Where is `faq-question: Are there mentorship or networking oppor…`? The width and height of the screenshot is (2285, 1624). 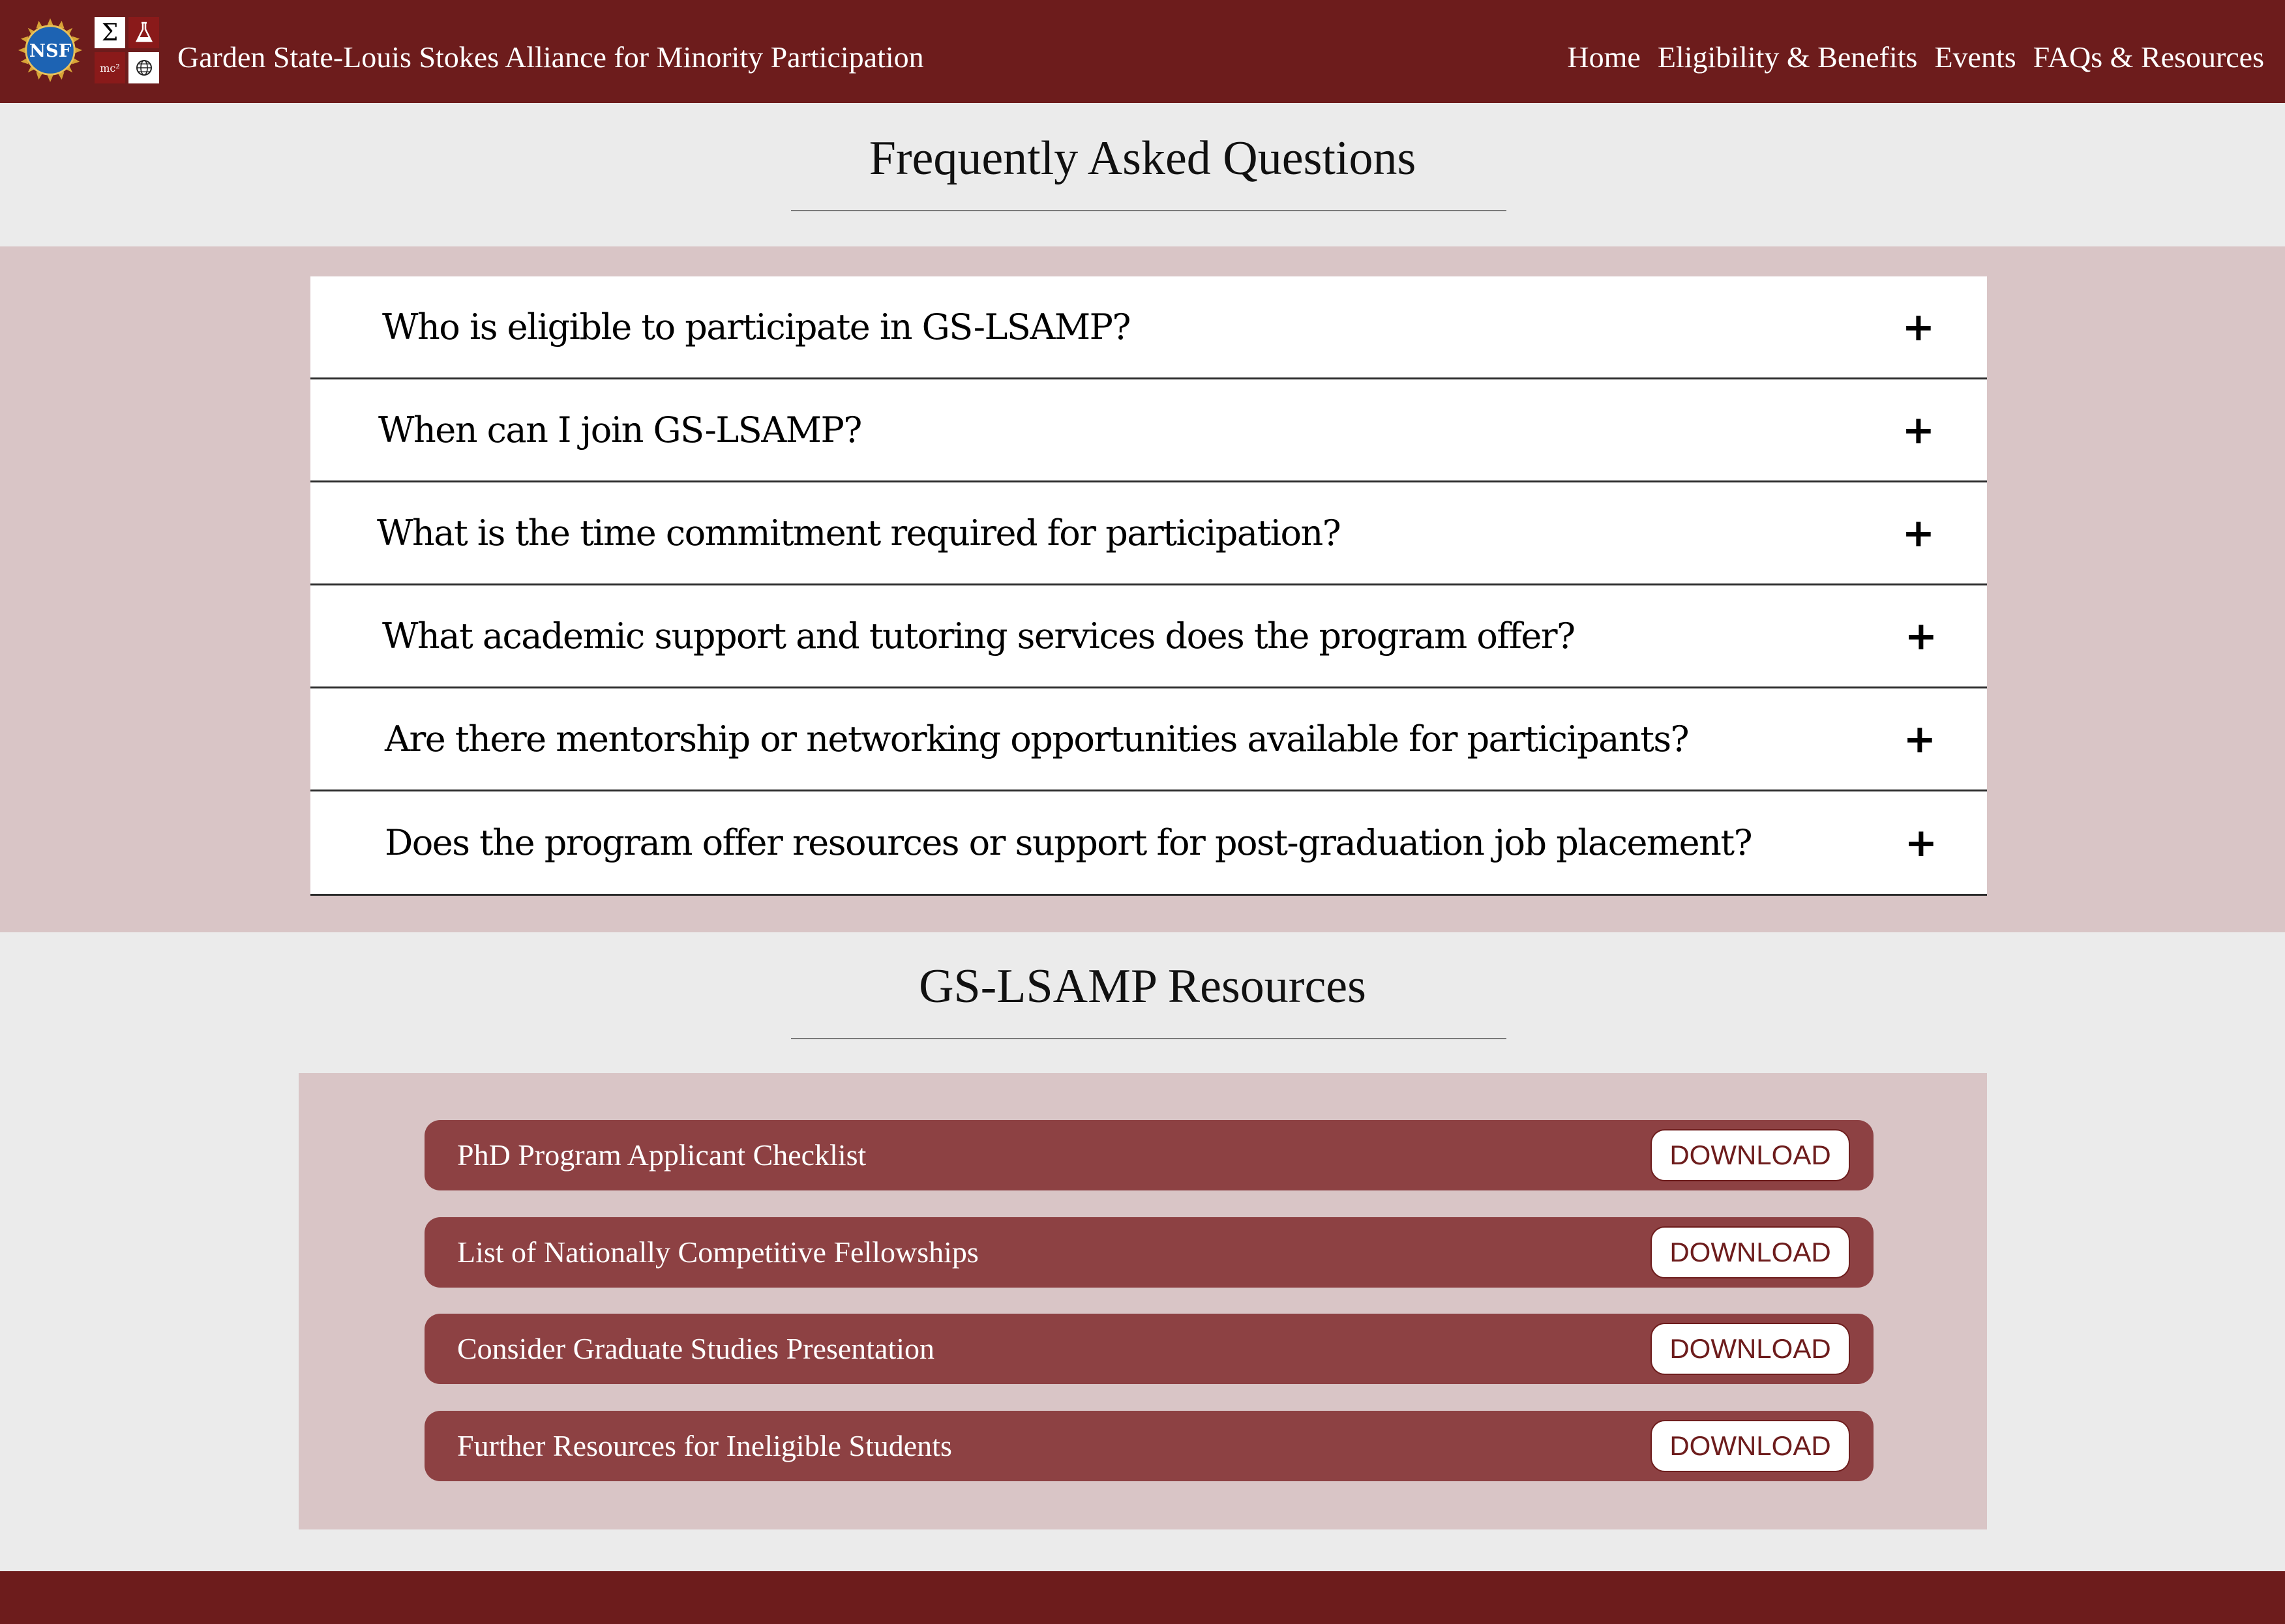 faq-question: Are there mentorship or networking oppor… is located at coordinates (1037, 739).